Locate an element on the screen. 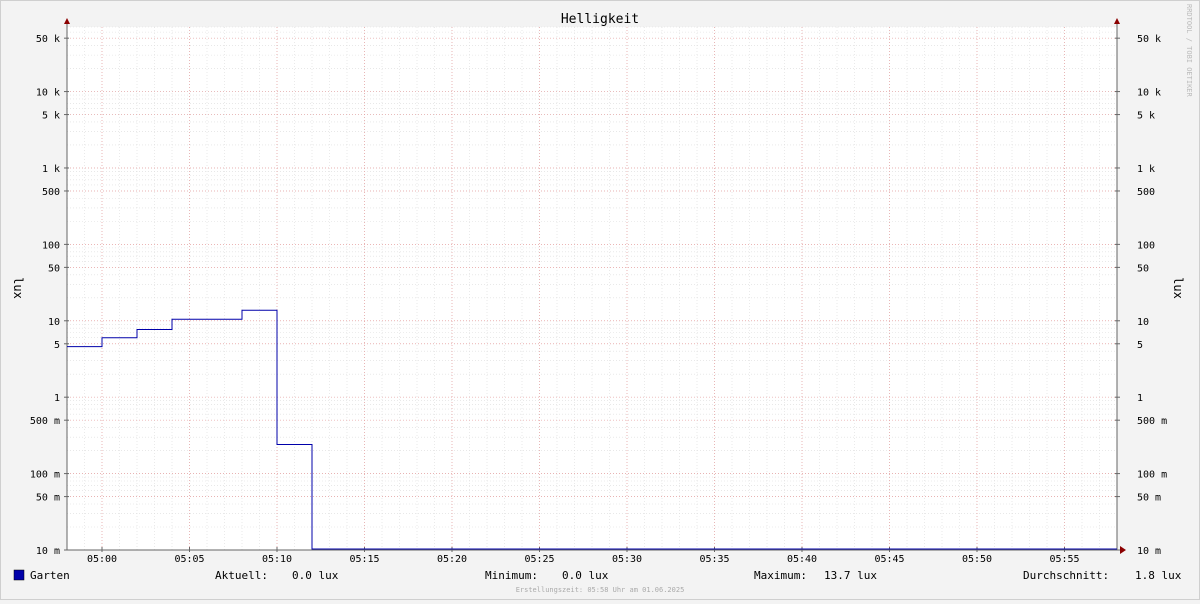 The image size is (1200, 604). legend-max-label: Maximum: is located at coordinates (780, 575).